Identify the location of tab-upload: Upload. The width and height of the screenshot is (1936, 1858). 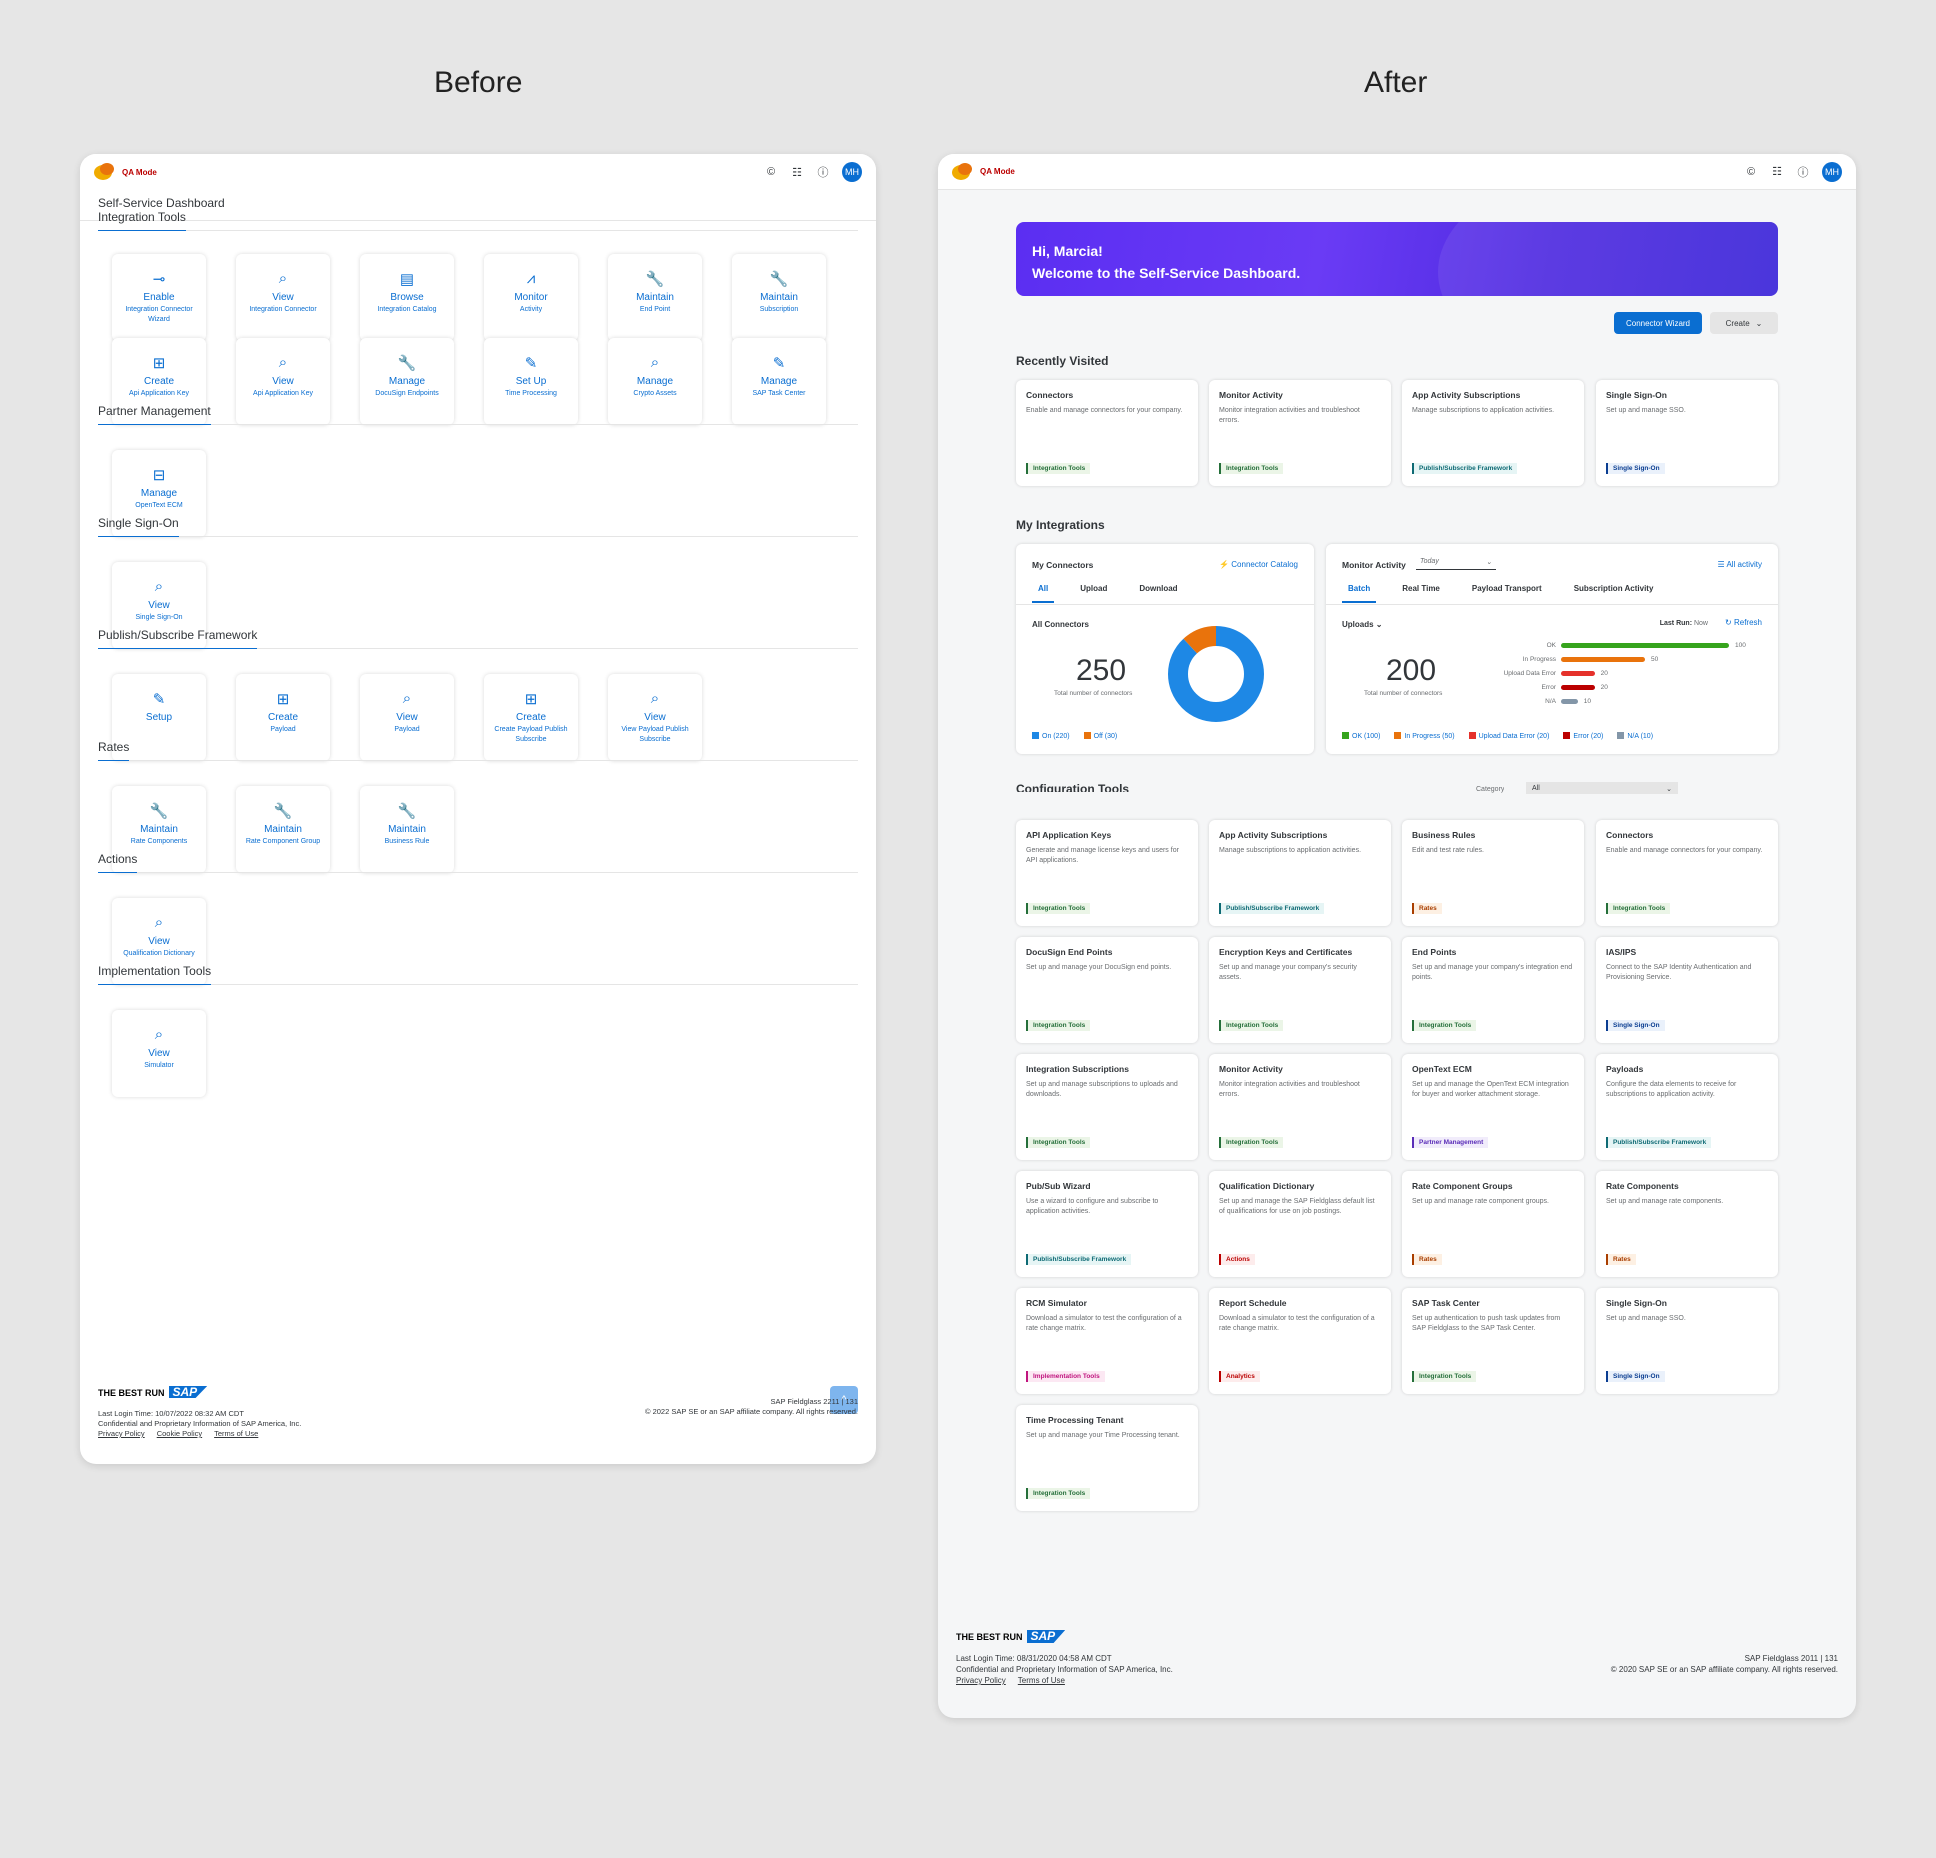
(1093, 593).